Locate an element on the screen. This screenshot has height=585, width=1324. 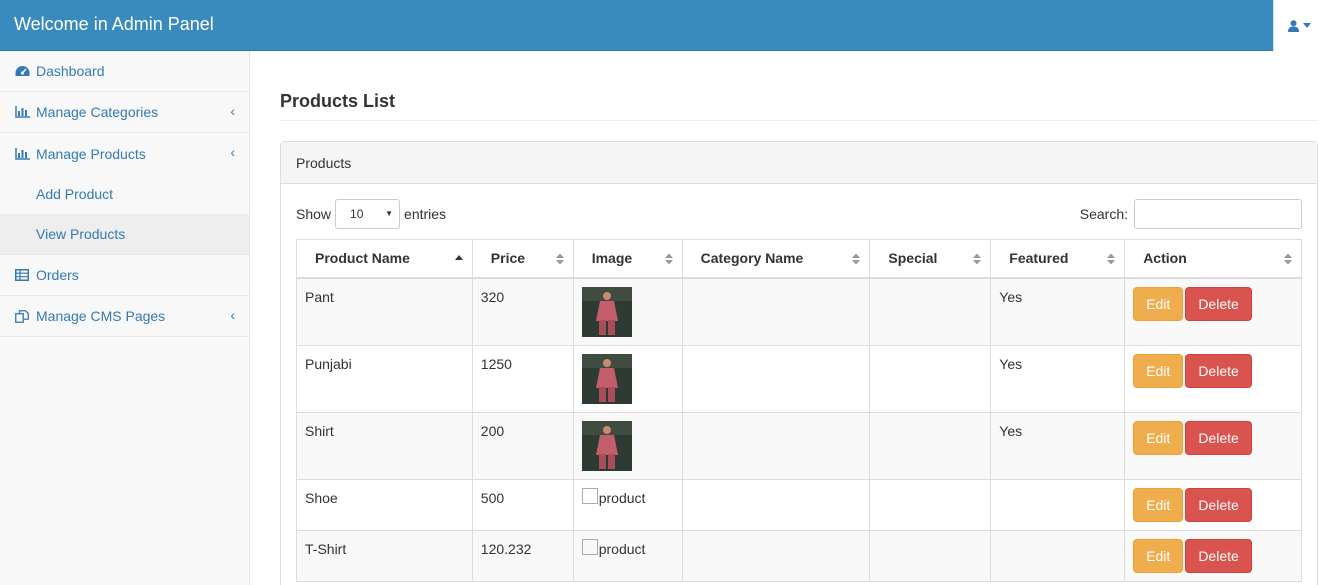
entries-label: entries is located at coordinates (425, 214).